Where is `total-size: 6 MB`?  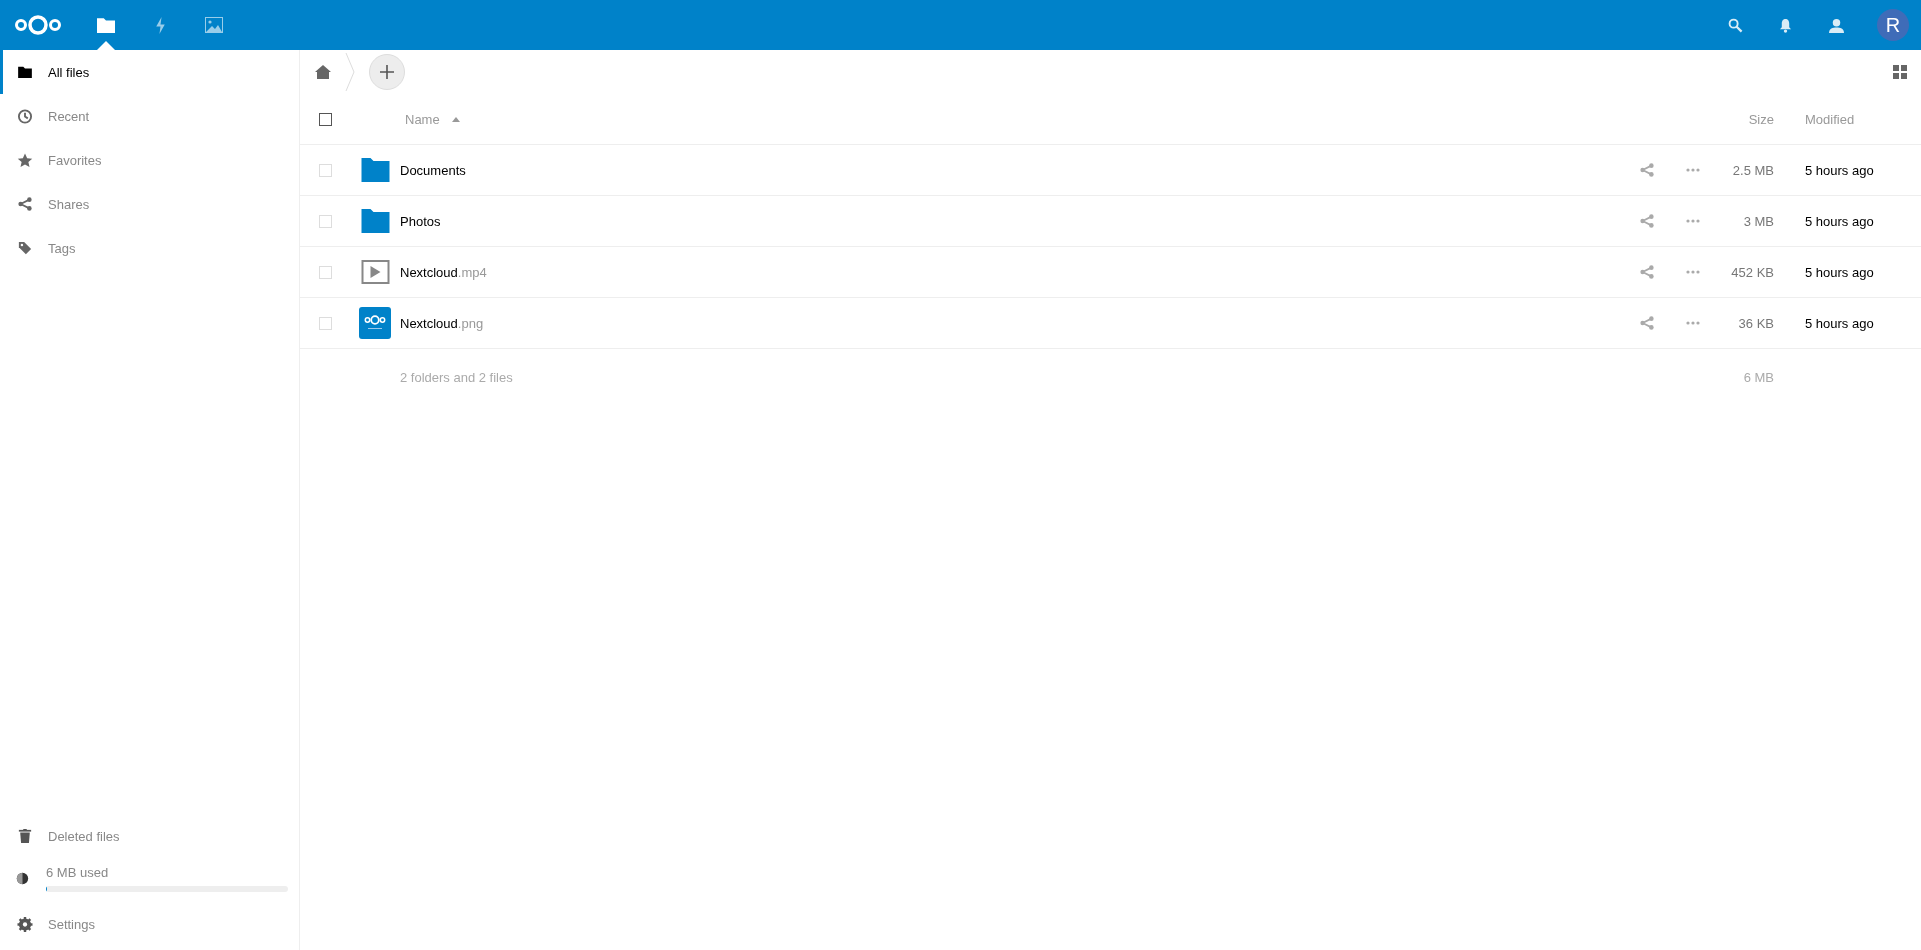 total-size: 6 MB is located at coordinates (1758, 377).